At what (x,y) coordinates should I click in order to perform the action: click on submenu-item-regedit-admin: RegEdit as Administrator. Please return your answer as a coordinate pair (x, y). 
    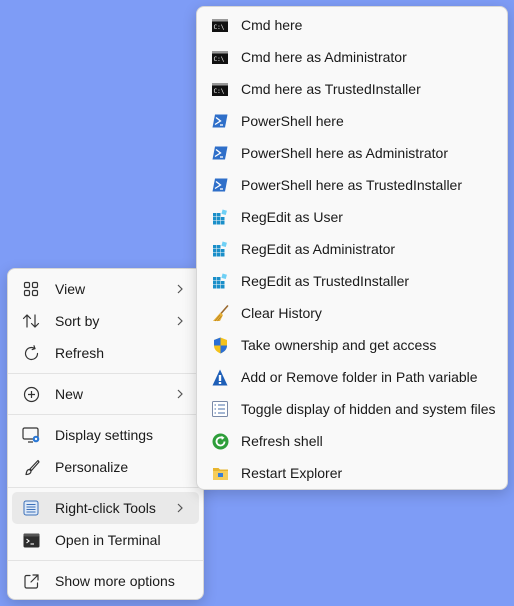
    Looking at the image, I should click on (352, 249).